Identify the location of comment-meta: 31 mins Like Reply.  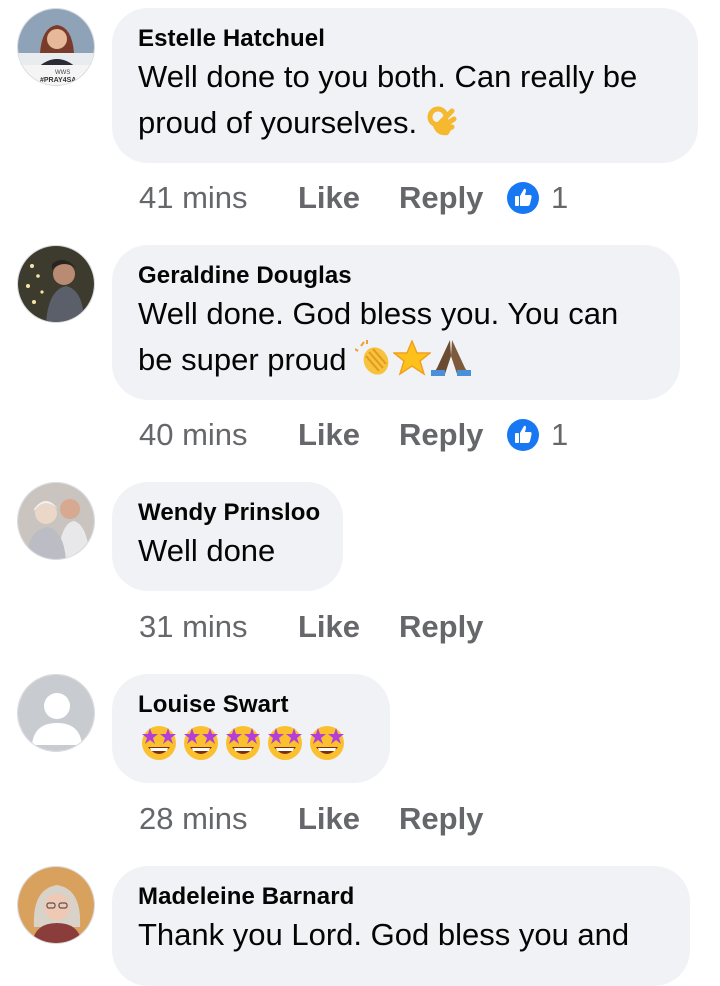
(323, 627).